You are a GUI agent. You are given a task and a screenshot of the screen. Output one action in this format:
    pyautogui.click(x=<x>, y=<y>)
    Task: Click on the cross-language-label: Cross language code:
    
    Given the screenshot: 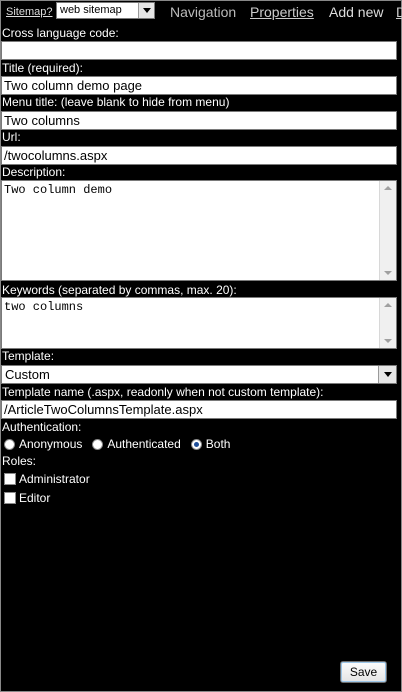 What is the action you would take?
    pyautogui.click(x=60, y=33)
    